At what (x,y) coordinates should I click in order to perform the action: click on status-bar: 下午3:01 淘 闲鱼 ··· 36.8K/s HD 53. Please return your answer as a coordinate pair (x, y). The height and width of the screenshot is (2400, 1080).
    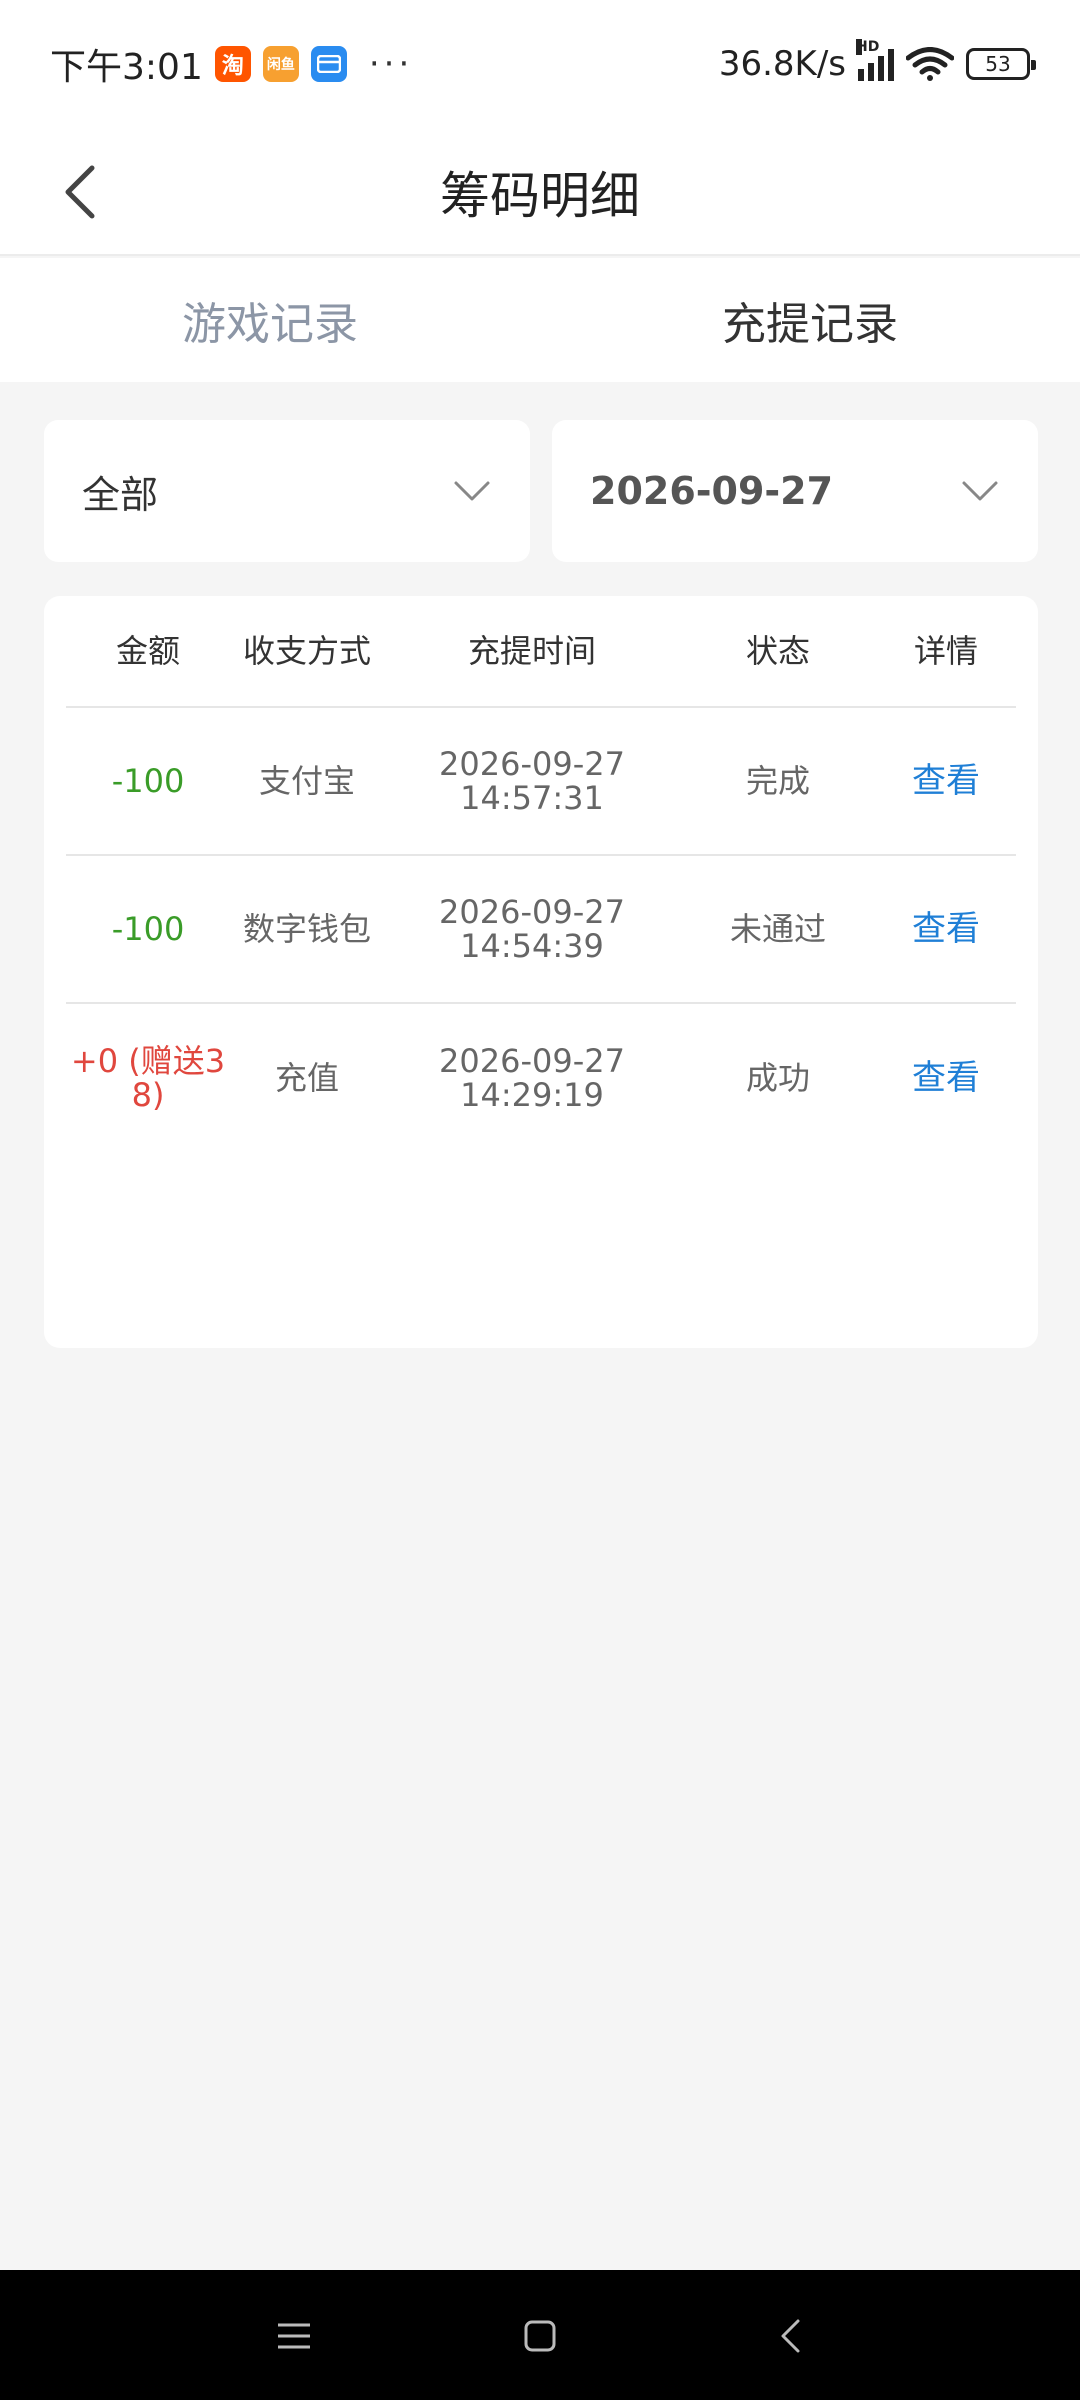
    Looking at the image, I should click on (540, 64).